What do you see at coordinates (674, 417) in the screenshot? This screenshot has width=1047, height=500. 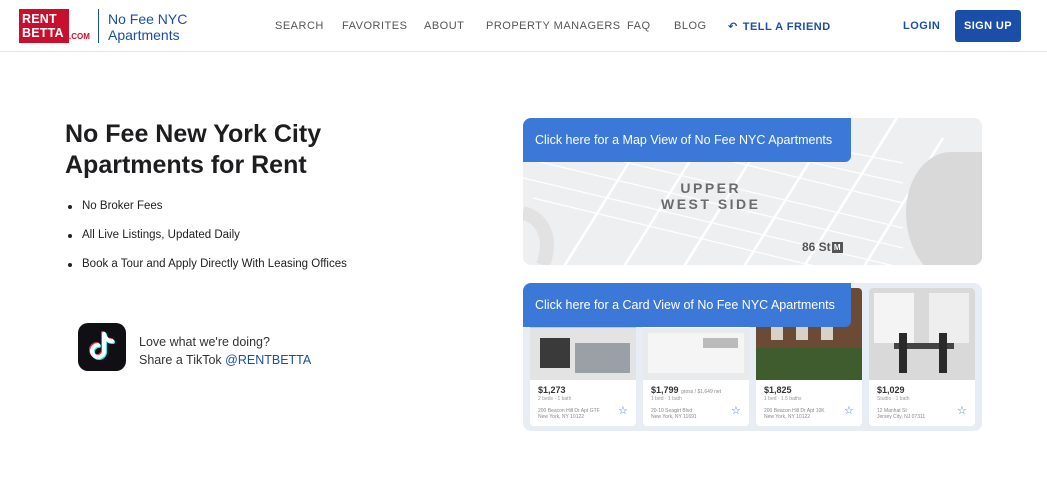 I see `address-line2: New York, NY 11691` at bounding box center [674, 417].